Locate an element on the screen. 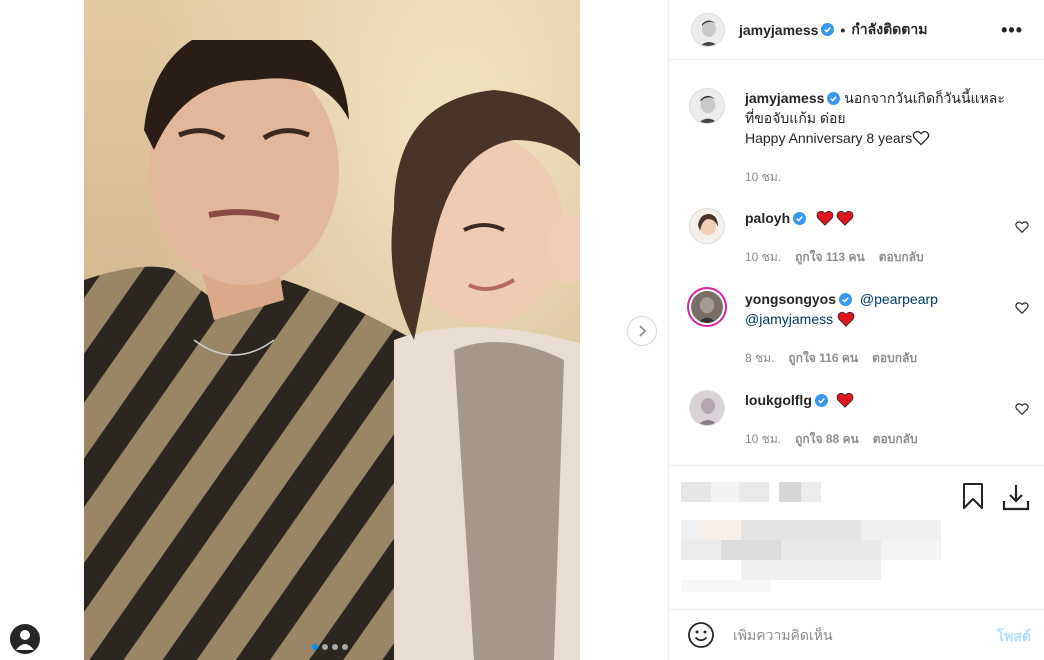 This screenshot has height=660, width=1044. author-username: jamyjamess is located at coordinates (778, 30).